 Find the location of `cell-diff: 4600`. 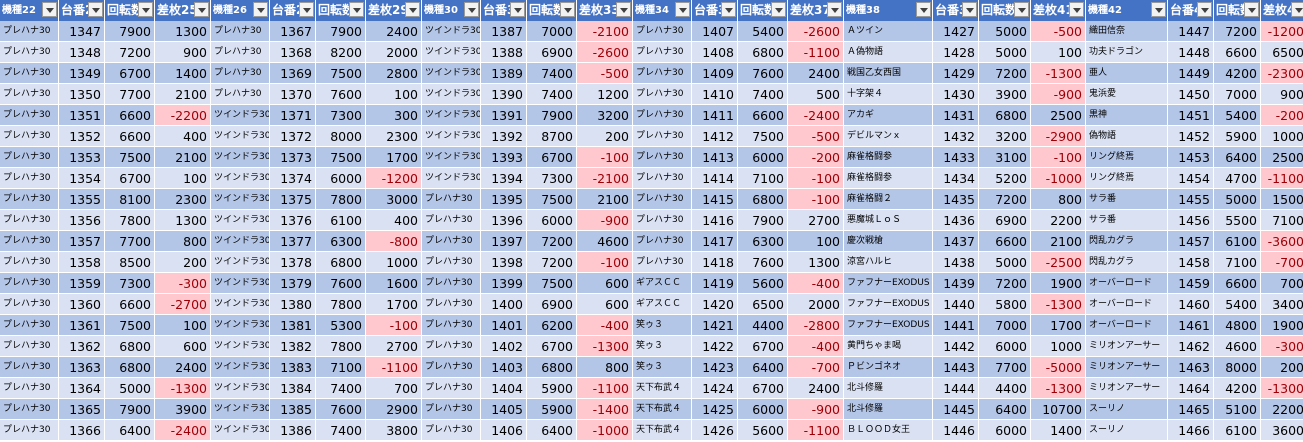

cell-diff: 4600 is located at coordinates (605, 241).